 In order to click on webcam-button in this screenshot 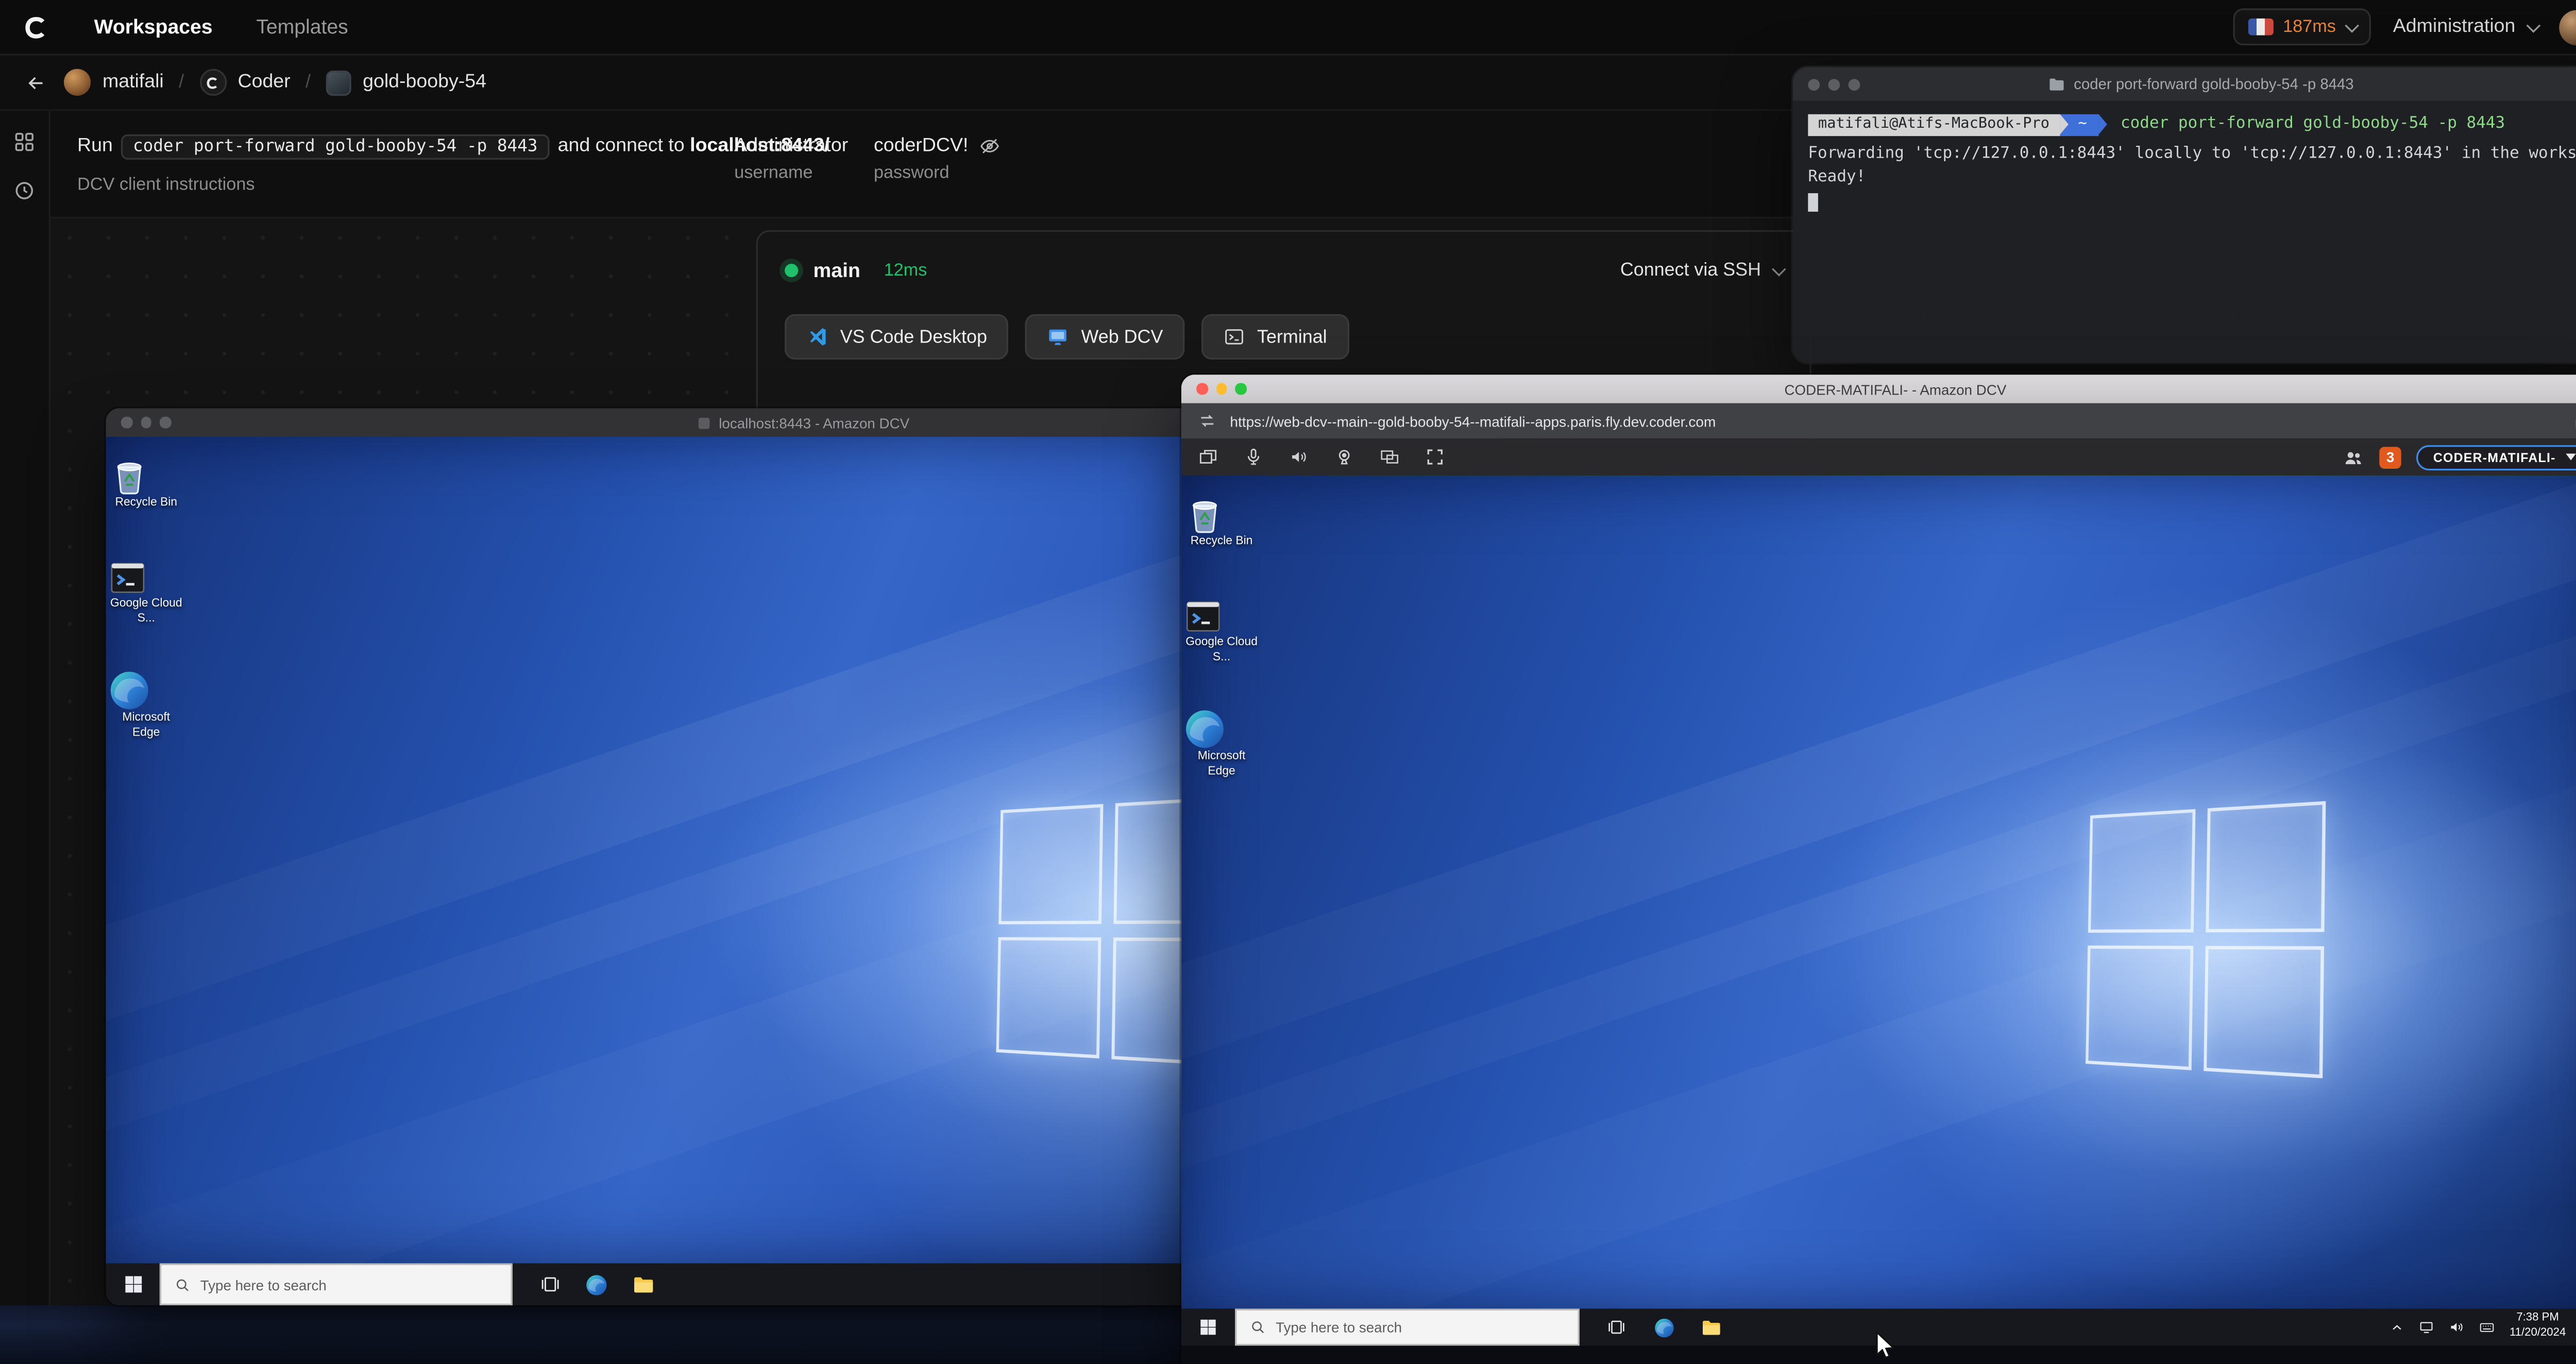, I will do `click(1344, 457)`.